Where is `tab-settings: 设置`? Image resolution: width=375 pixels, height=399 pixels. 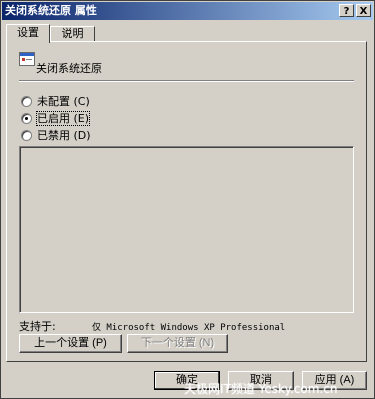 tab-settings: 设置 is located at coordinates (28, 33).